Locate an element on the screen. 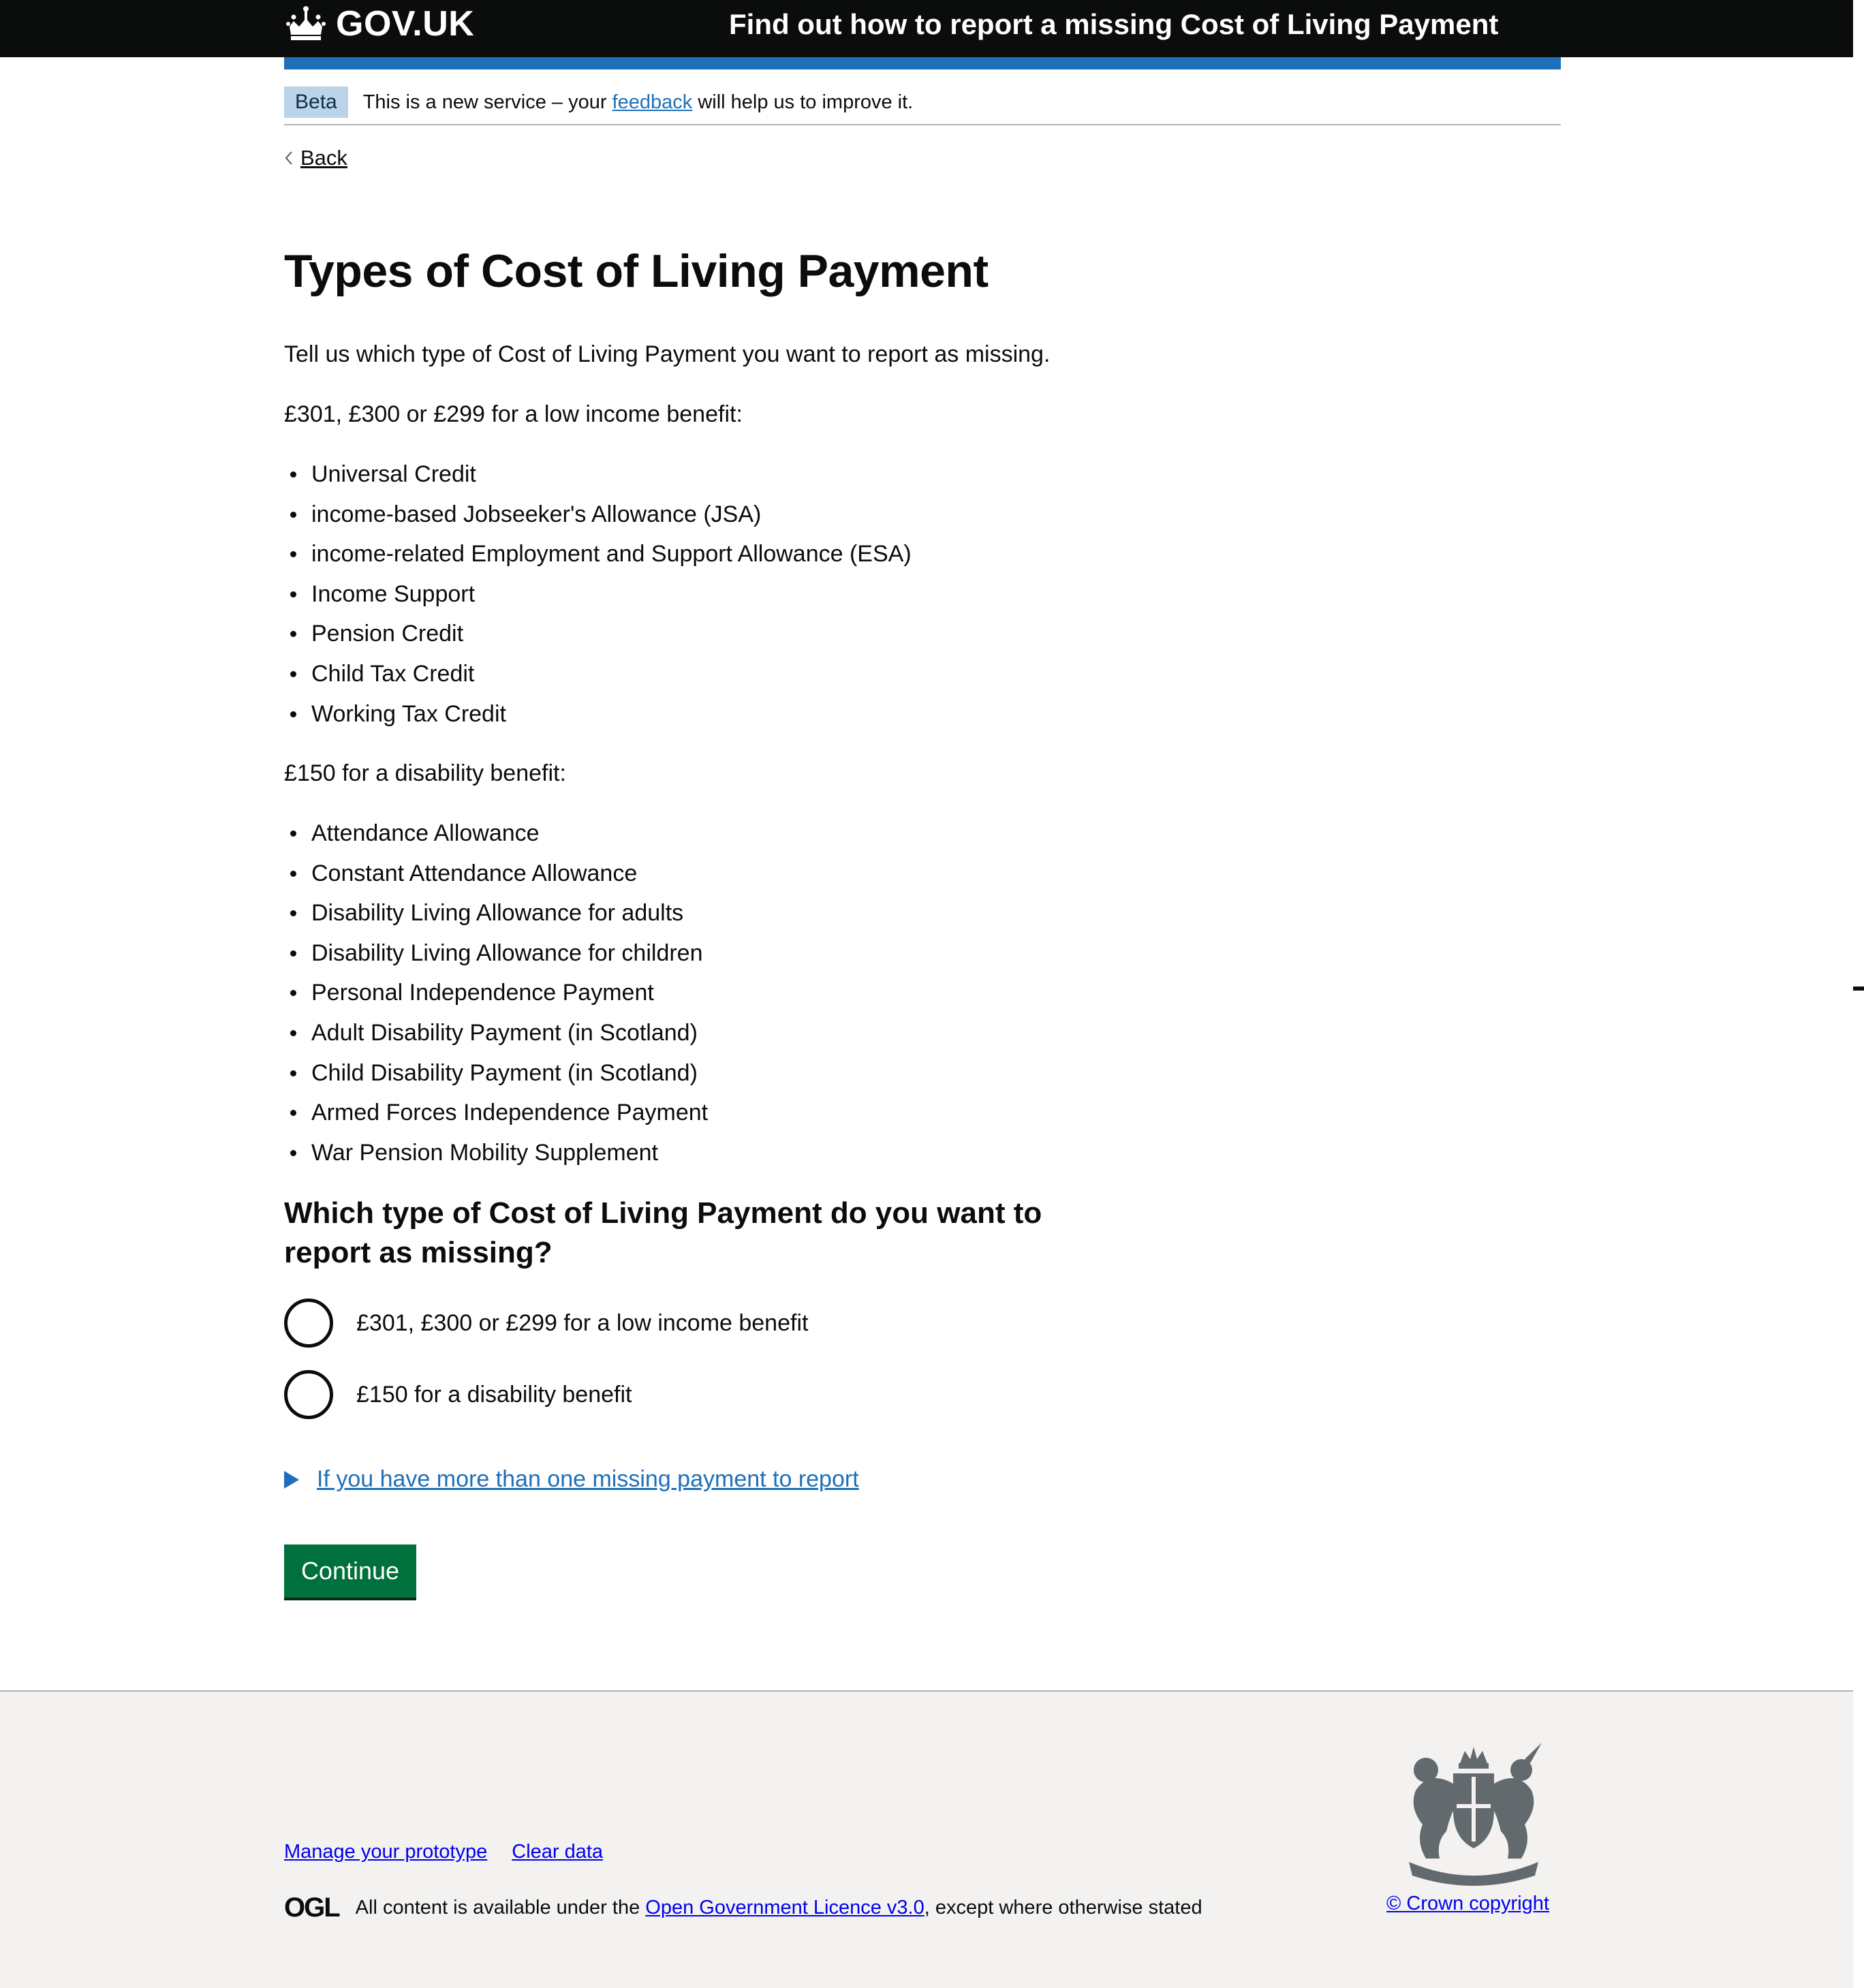  footer-links: Manage your prototype Clear data is located at coordinates (443, 1852).